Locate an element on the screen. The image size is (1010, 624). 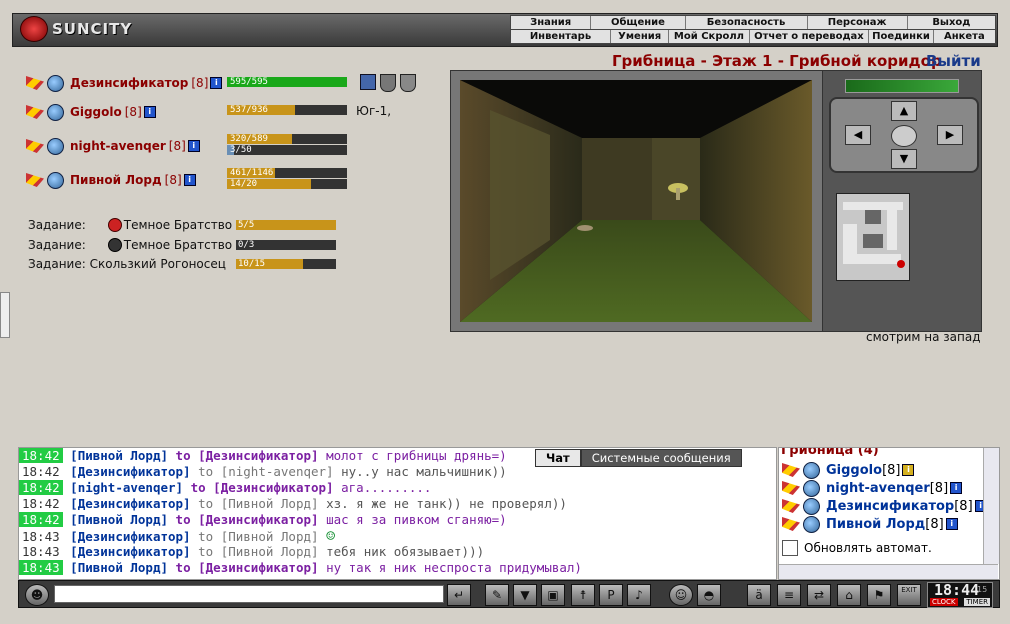
figure-icon: ☨ is located at coordinates (583, 595).